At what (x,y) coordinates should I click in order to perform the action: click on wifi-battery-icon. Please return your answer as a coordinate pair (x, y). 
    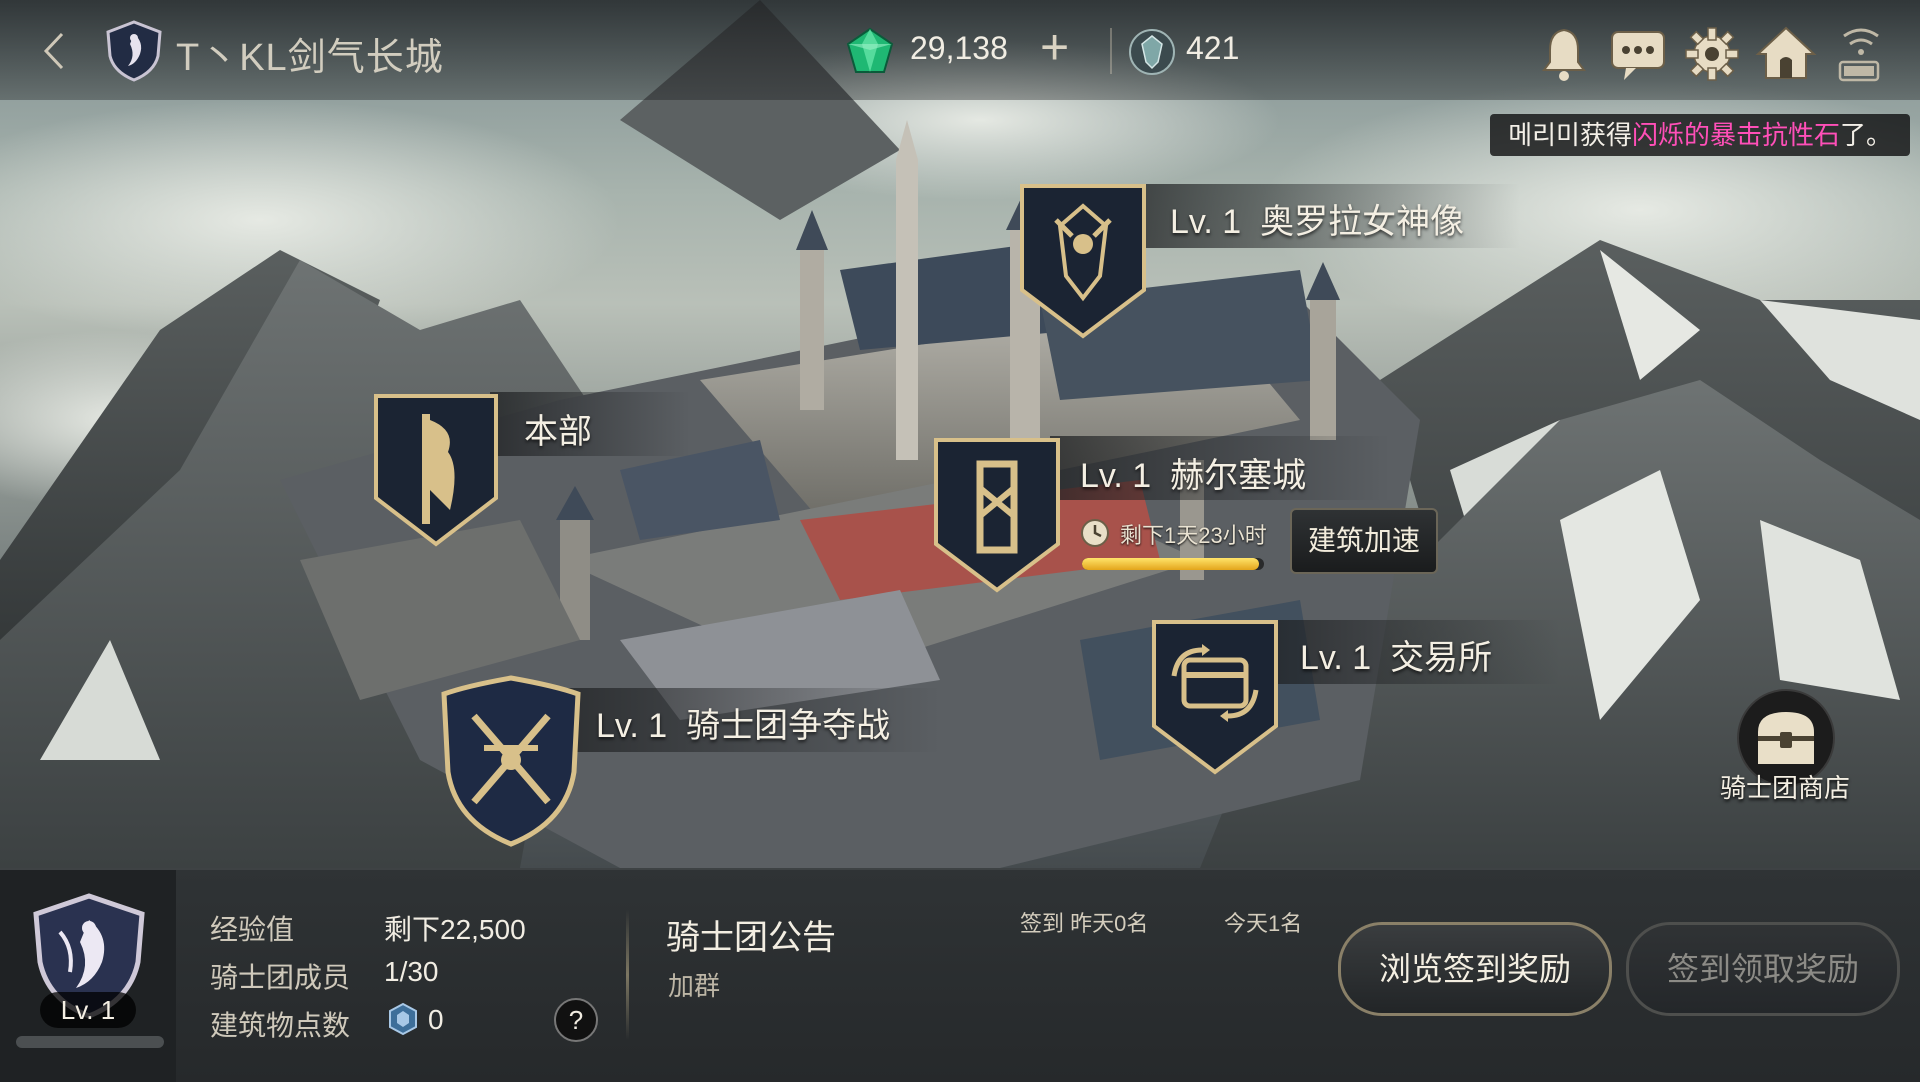
    Looking at the image, I should click on (1859, 55).